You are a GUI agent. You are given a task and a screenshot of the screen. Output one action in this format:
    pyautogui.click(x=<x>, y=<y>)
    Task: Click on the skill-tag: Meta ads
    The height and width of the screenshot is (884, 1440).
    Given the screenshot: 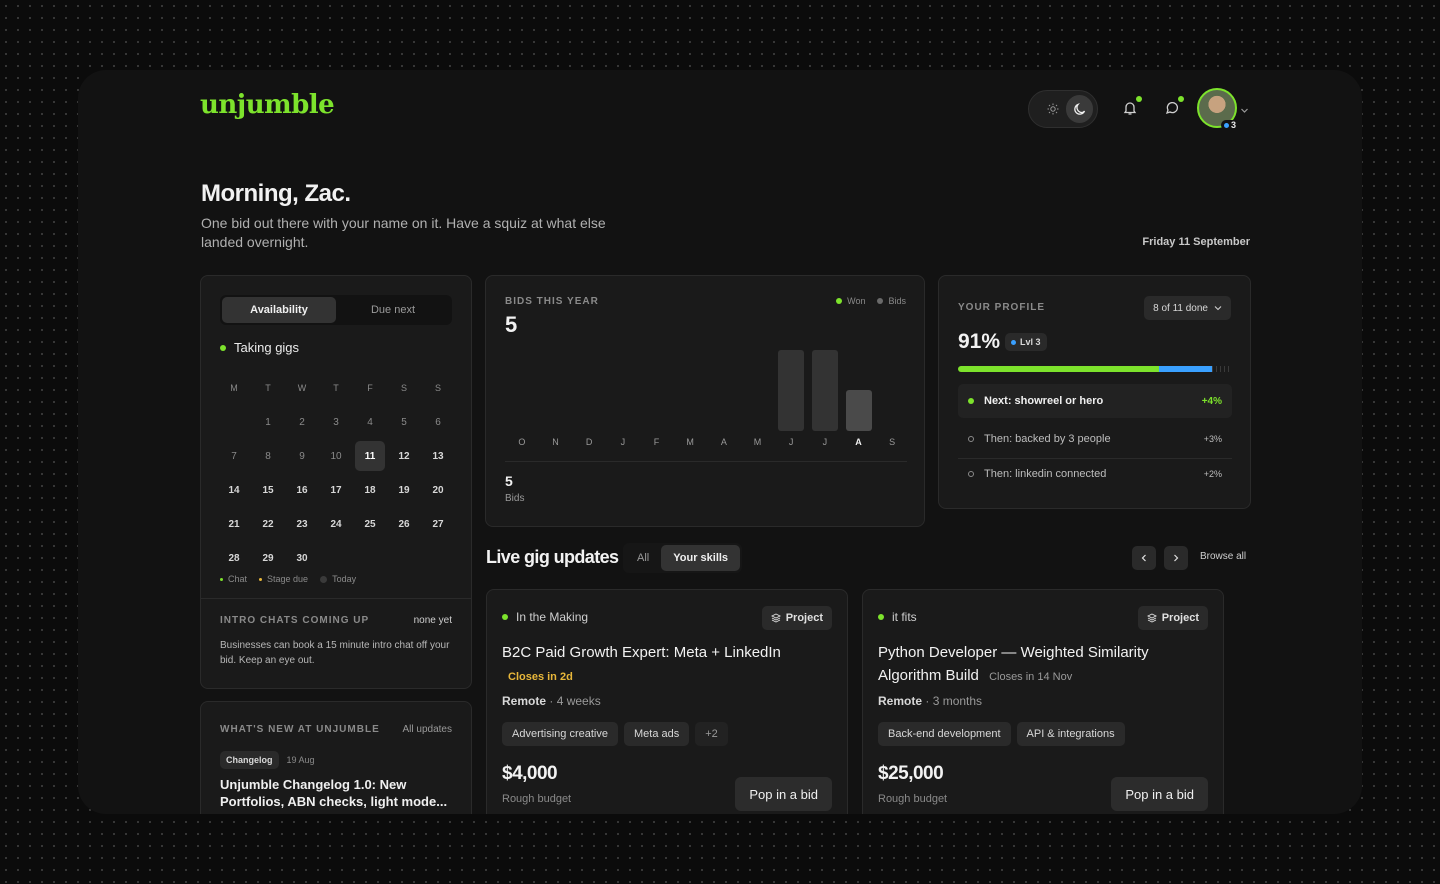 What is the action you would take?
    pyautogui.click(x=657, y=734)
    